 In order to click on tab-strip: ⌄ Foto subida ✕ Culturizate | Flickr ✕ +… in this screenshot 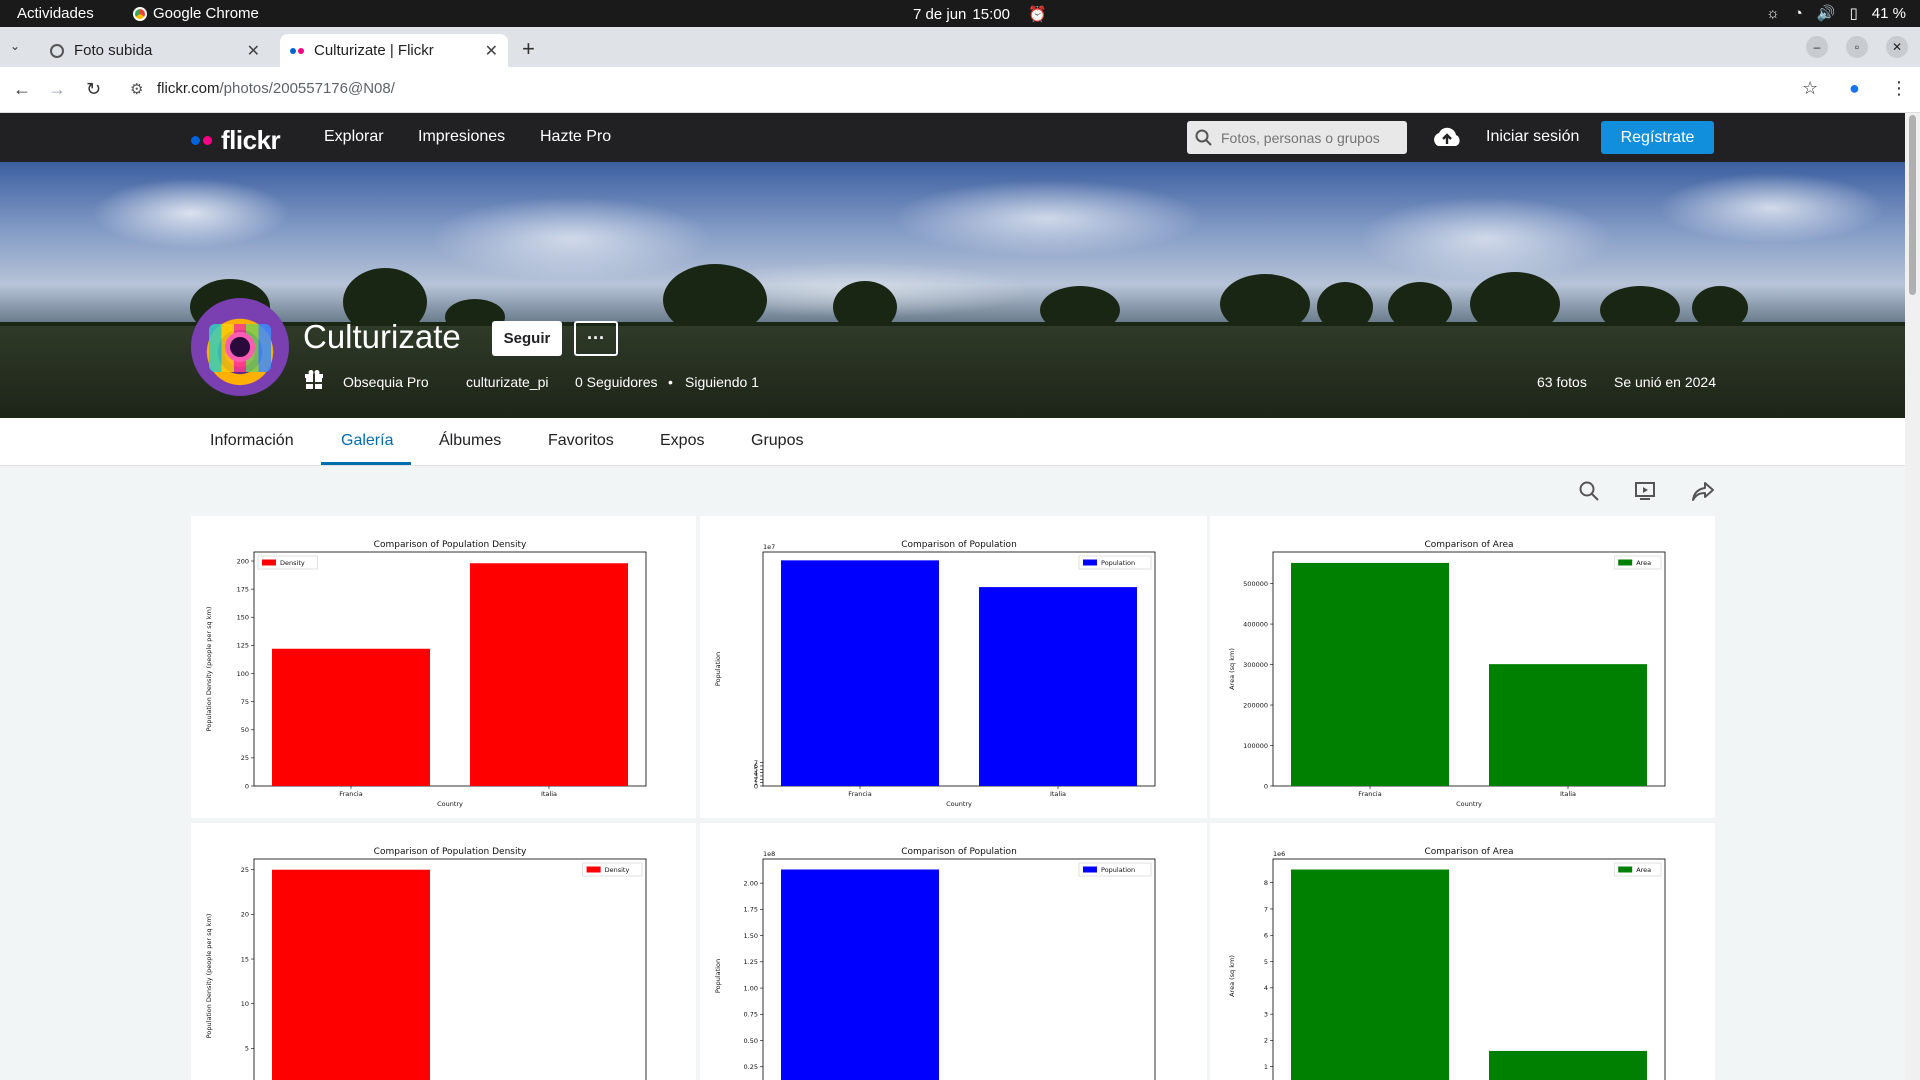, I will do `click(960, 47)`.